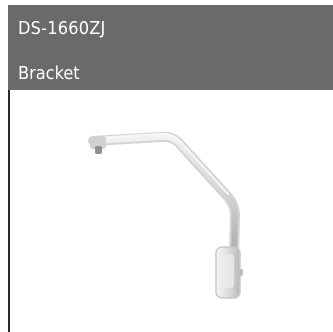 This screenshot has height=332, width=333. Describe the element at coordinates (62, 28) in the screenshot. I see `product-model: DS-1660ZJ` at that location.